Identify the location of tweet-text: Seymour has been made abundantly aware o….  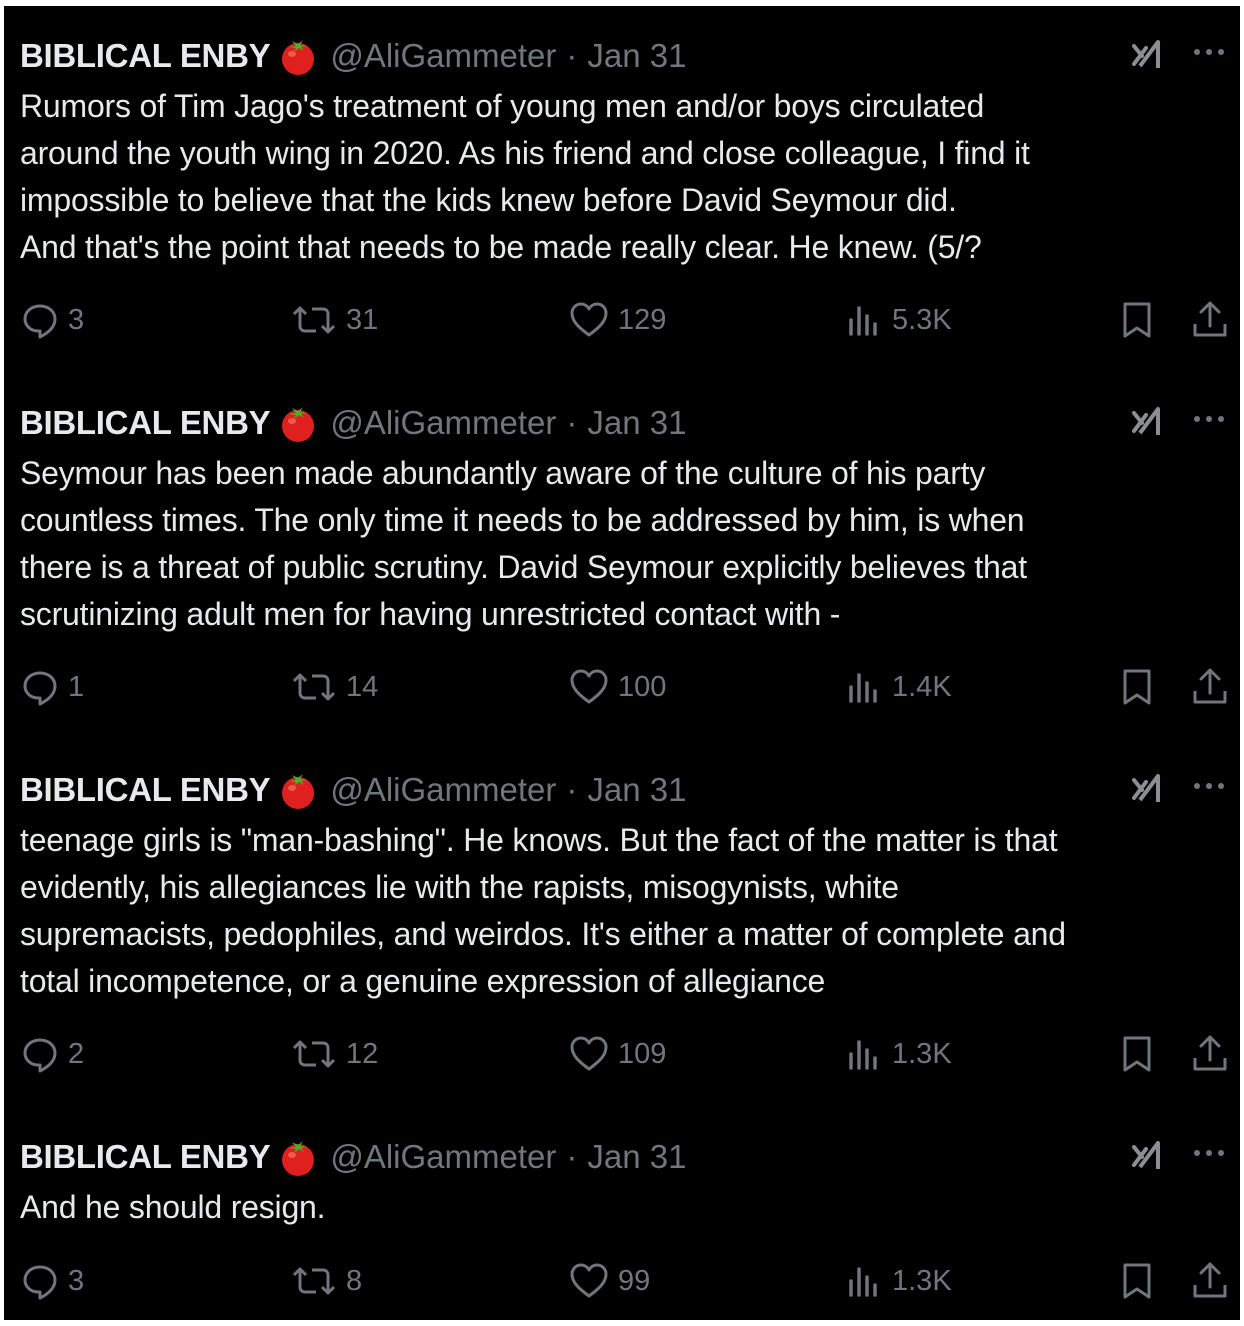
(523, 543).